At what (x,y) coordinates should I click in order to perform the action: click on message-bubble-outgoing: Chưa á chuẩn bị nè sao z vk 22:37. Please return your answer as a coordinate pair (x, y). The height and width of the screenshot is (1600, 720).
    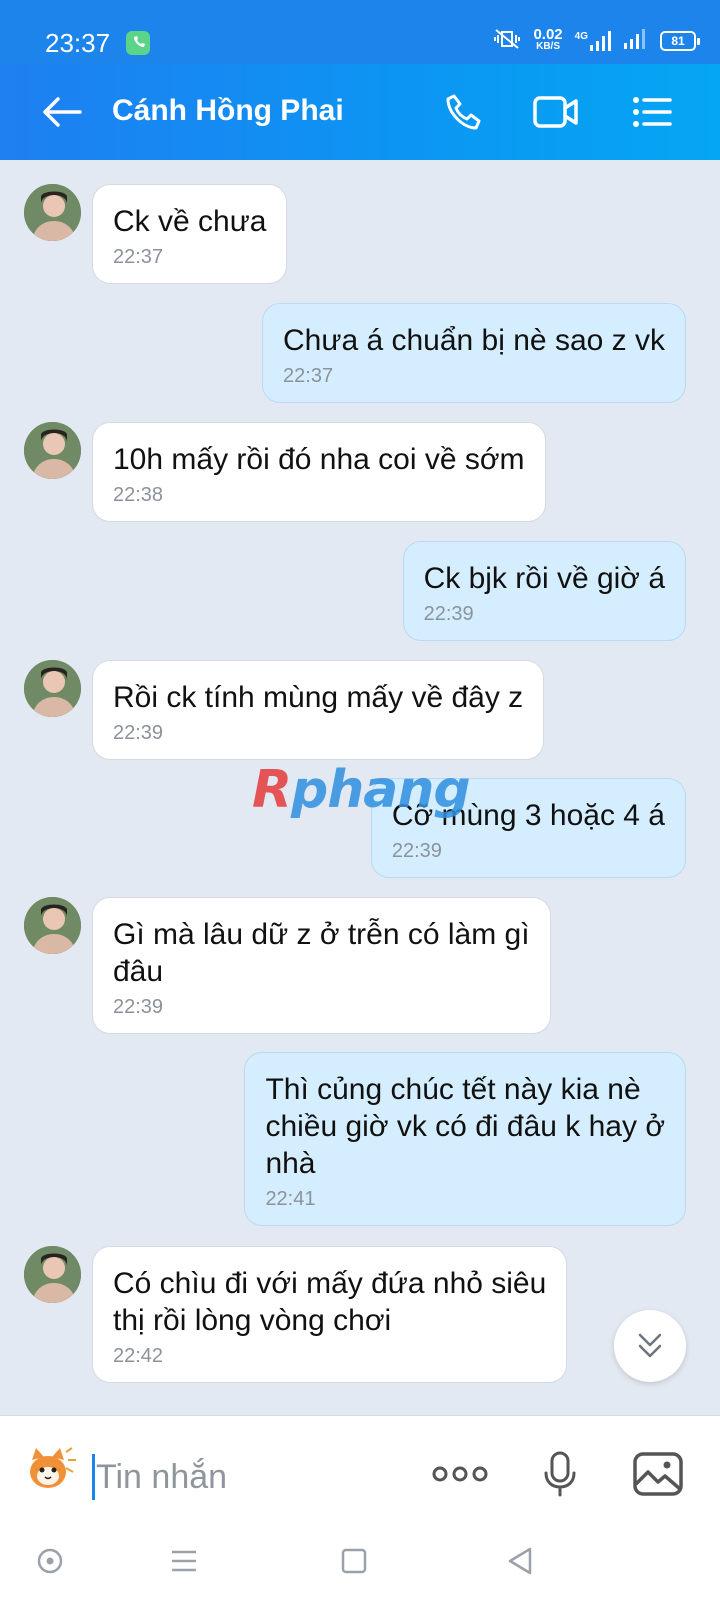
    Looking at the image, I should click on (474, 353).